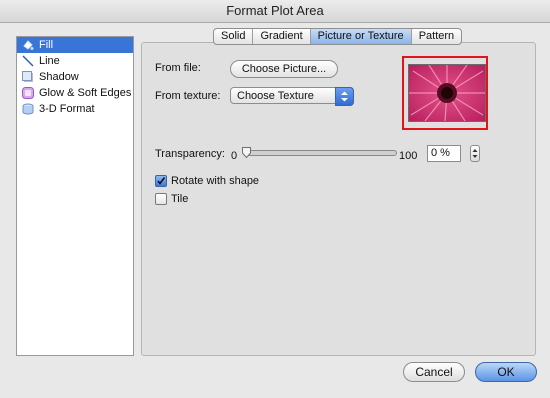 This screenshot has width=550, height=398. Describe the element at coordinates (28, 93) in the screenshot. I see `glow-icon` at that location.